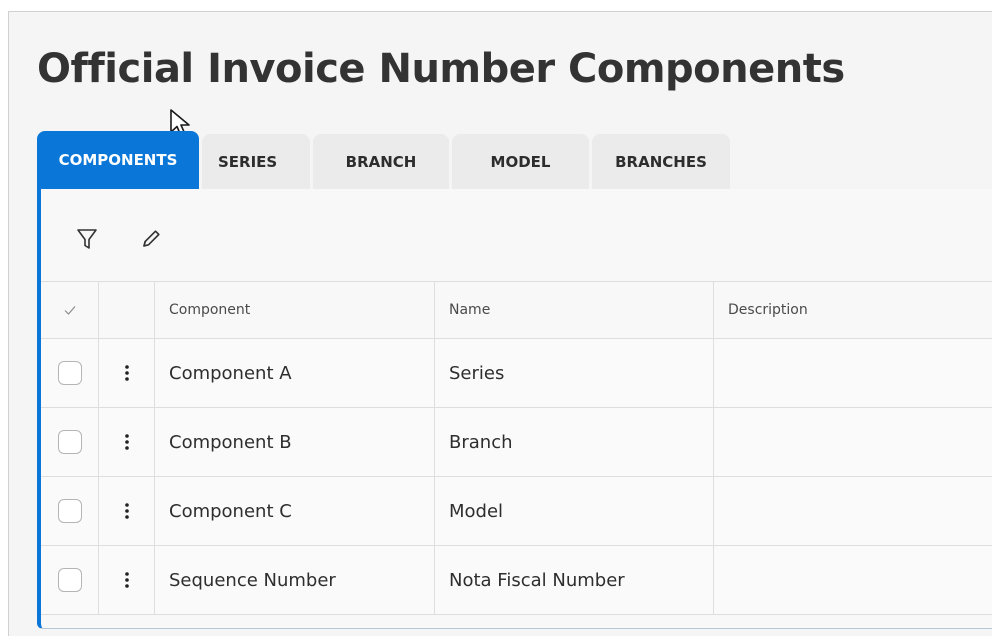  I want to click on tab-branches: BRANCHES, so click(661, 161).